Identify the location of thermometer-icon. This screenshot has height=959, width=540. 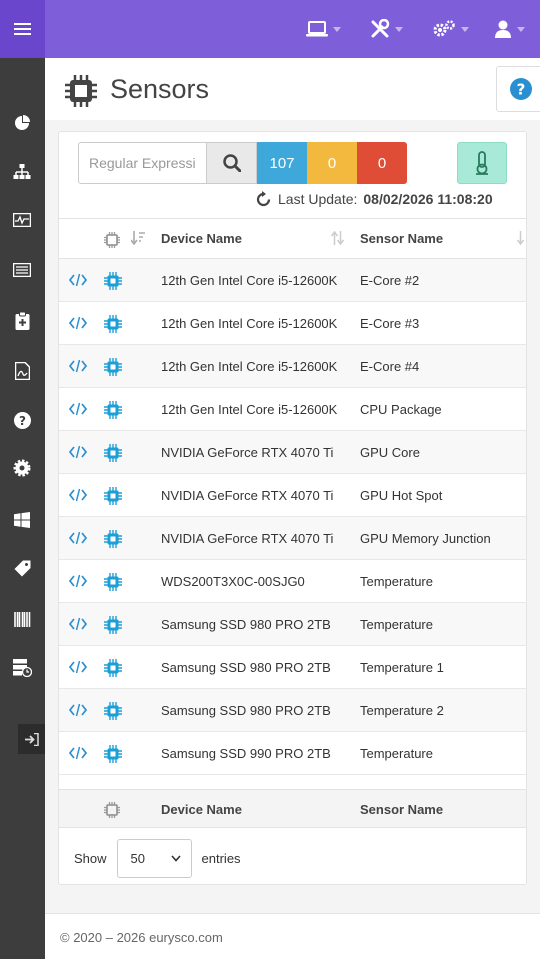
(482, 163).